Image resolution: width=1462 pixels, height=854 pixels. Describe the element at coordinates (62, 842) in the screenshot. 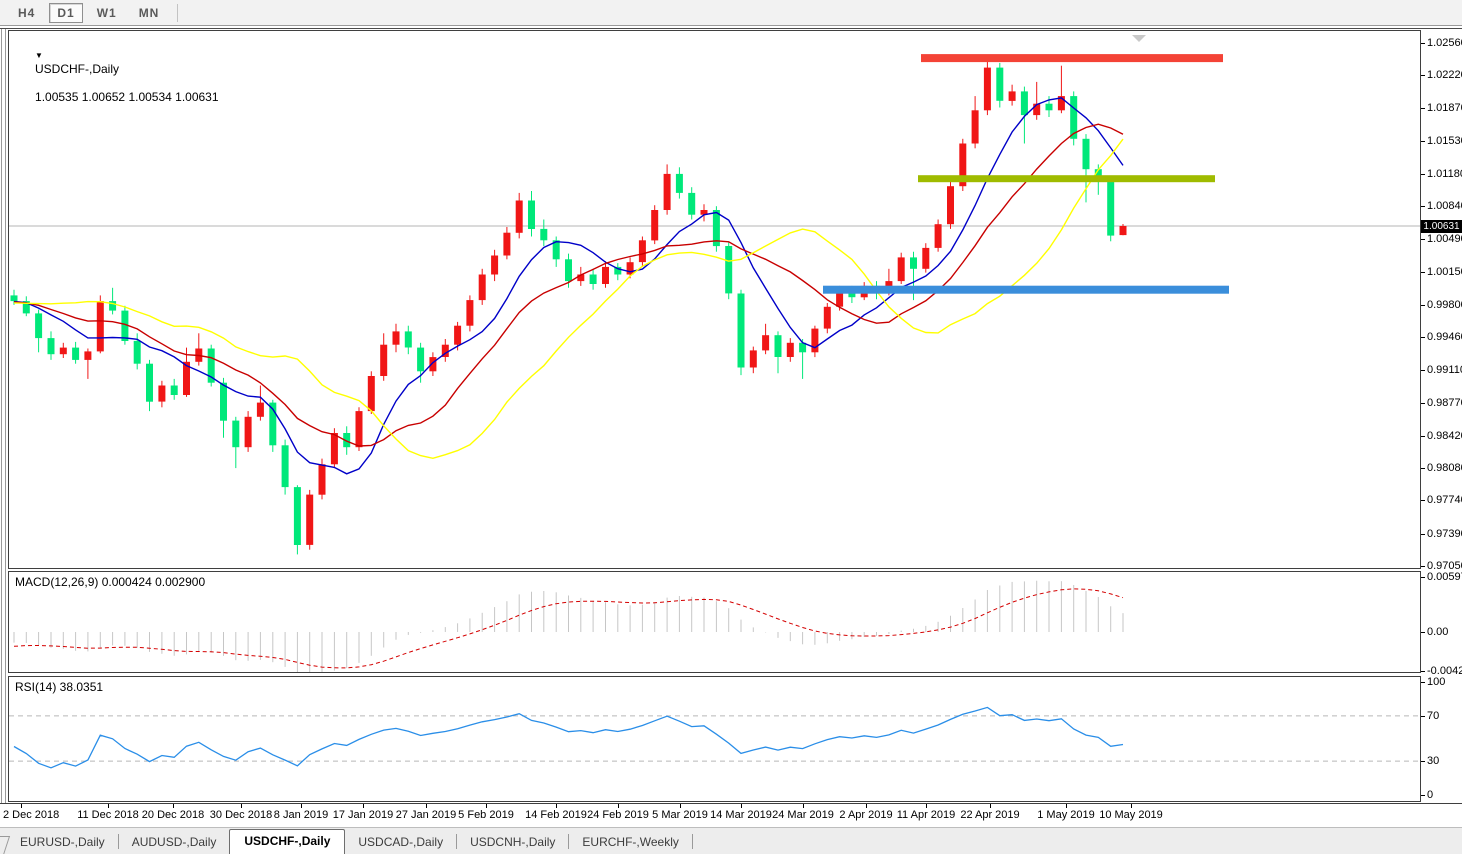

I see `chart-tab-eurusd: EURUSD-,Daily` at that location.